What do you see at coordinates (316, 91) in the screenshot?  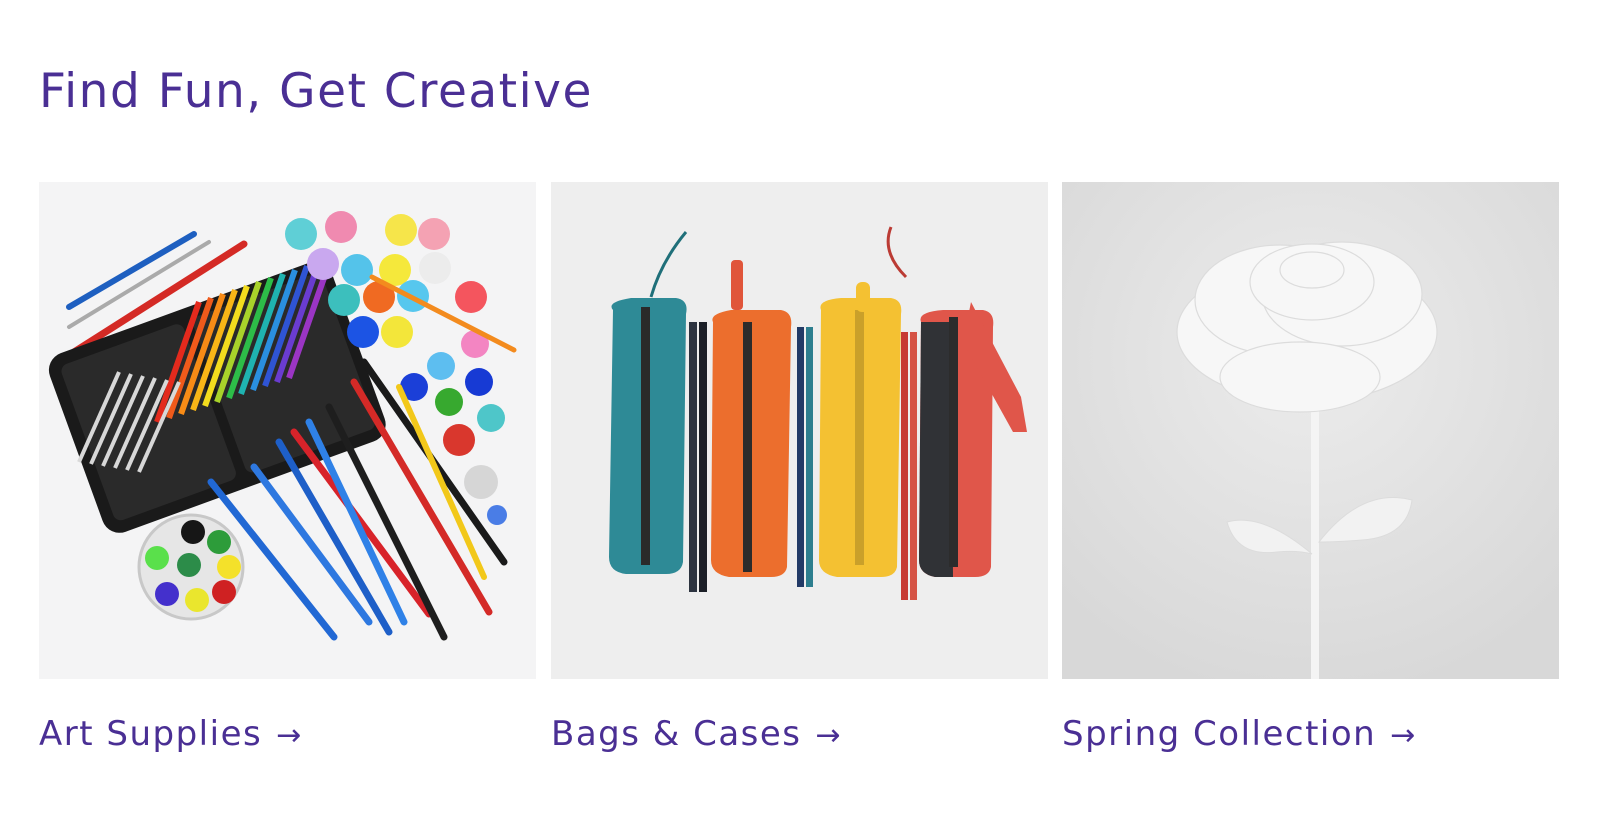 I see `page-title: Find Fun, Get Creative` at bounding box center [316, 91].